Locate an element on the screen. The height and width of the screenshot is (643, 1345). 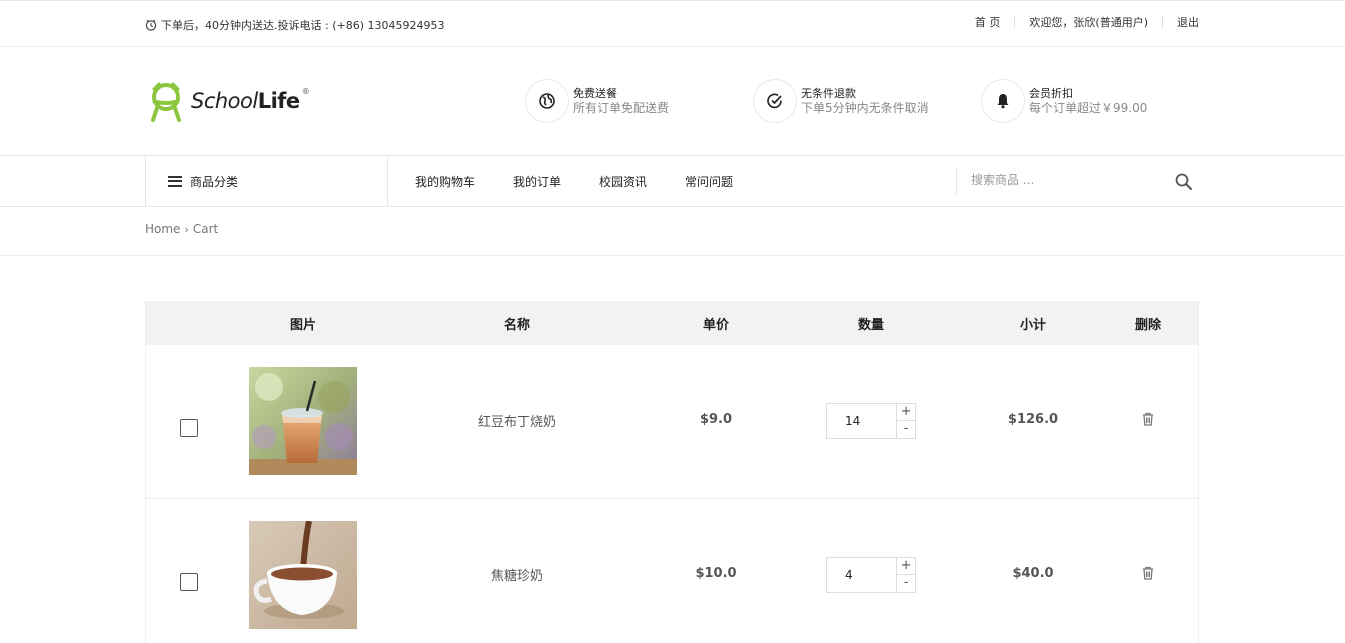
check-circle-icon is located at coordinates (774, 101).